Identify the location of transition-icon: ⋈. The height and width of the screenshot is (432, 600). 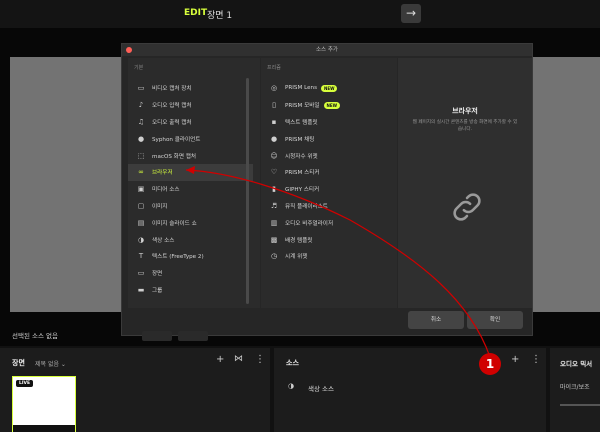
(238, 359).